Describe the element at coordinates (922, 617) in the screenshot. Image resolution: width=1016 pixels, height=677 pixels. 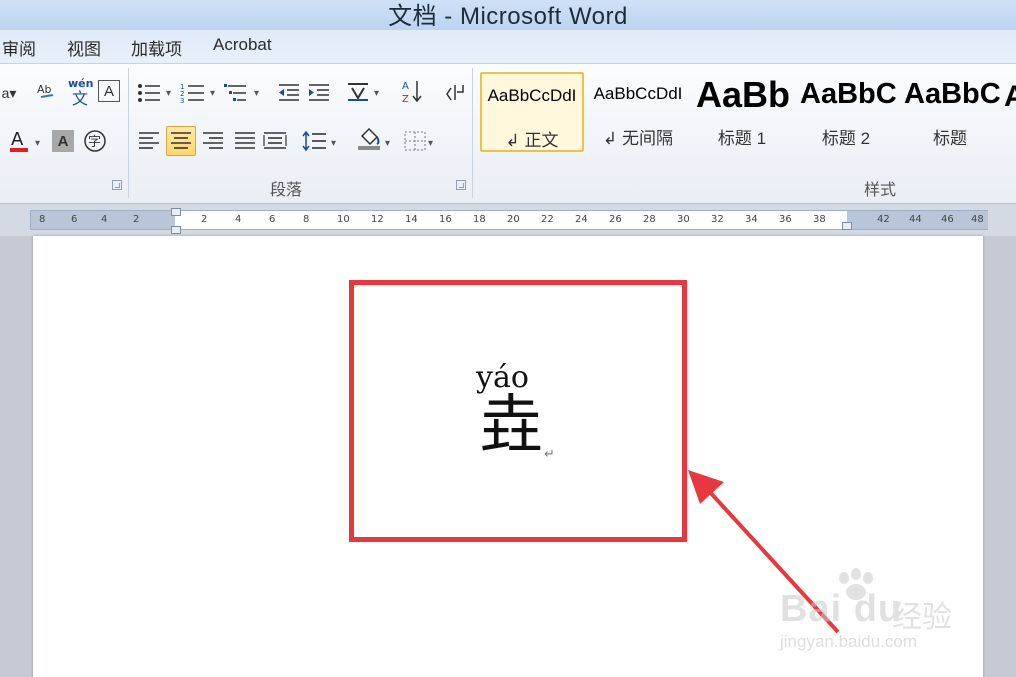
I see `watermark-brand-cn: 经验` at that location.